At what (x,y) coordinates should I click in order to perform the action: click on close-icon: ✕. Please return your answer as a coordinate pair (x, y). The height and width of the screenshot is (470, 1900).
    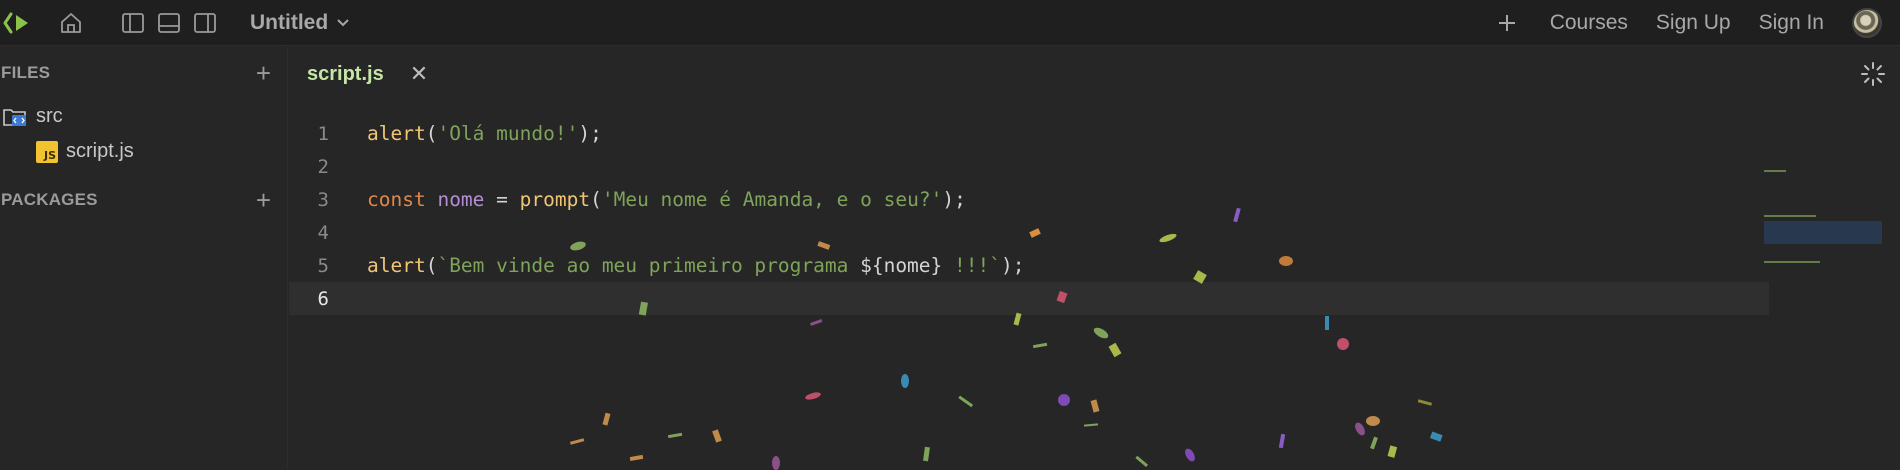
    Looking at the image, I should click on (419, 74).